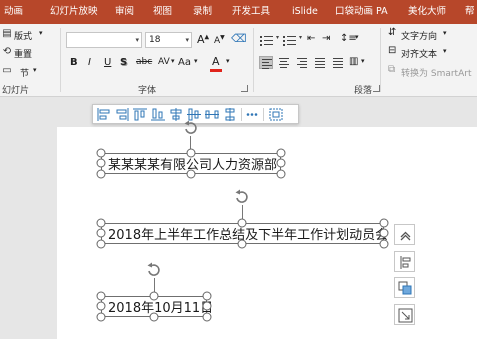  Describe the element at coordinates (24, 72) in the screenshot. I see `section-button: 节` at that location.